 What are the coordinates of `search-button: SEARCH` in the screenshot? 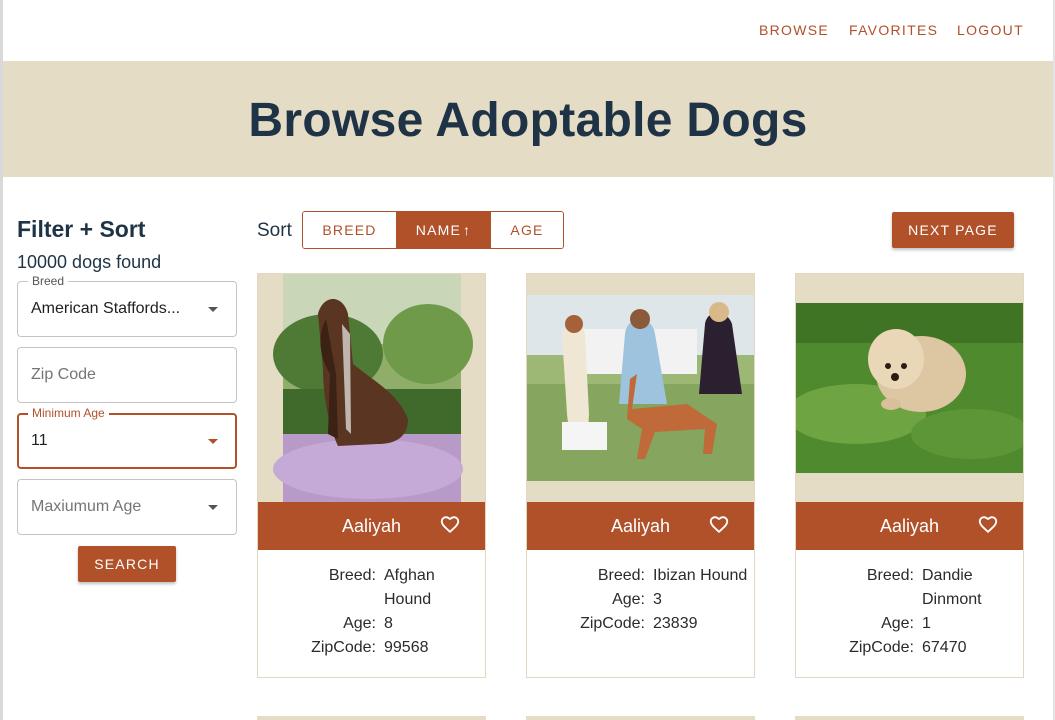 It's located at (127, 564).